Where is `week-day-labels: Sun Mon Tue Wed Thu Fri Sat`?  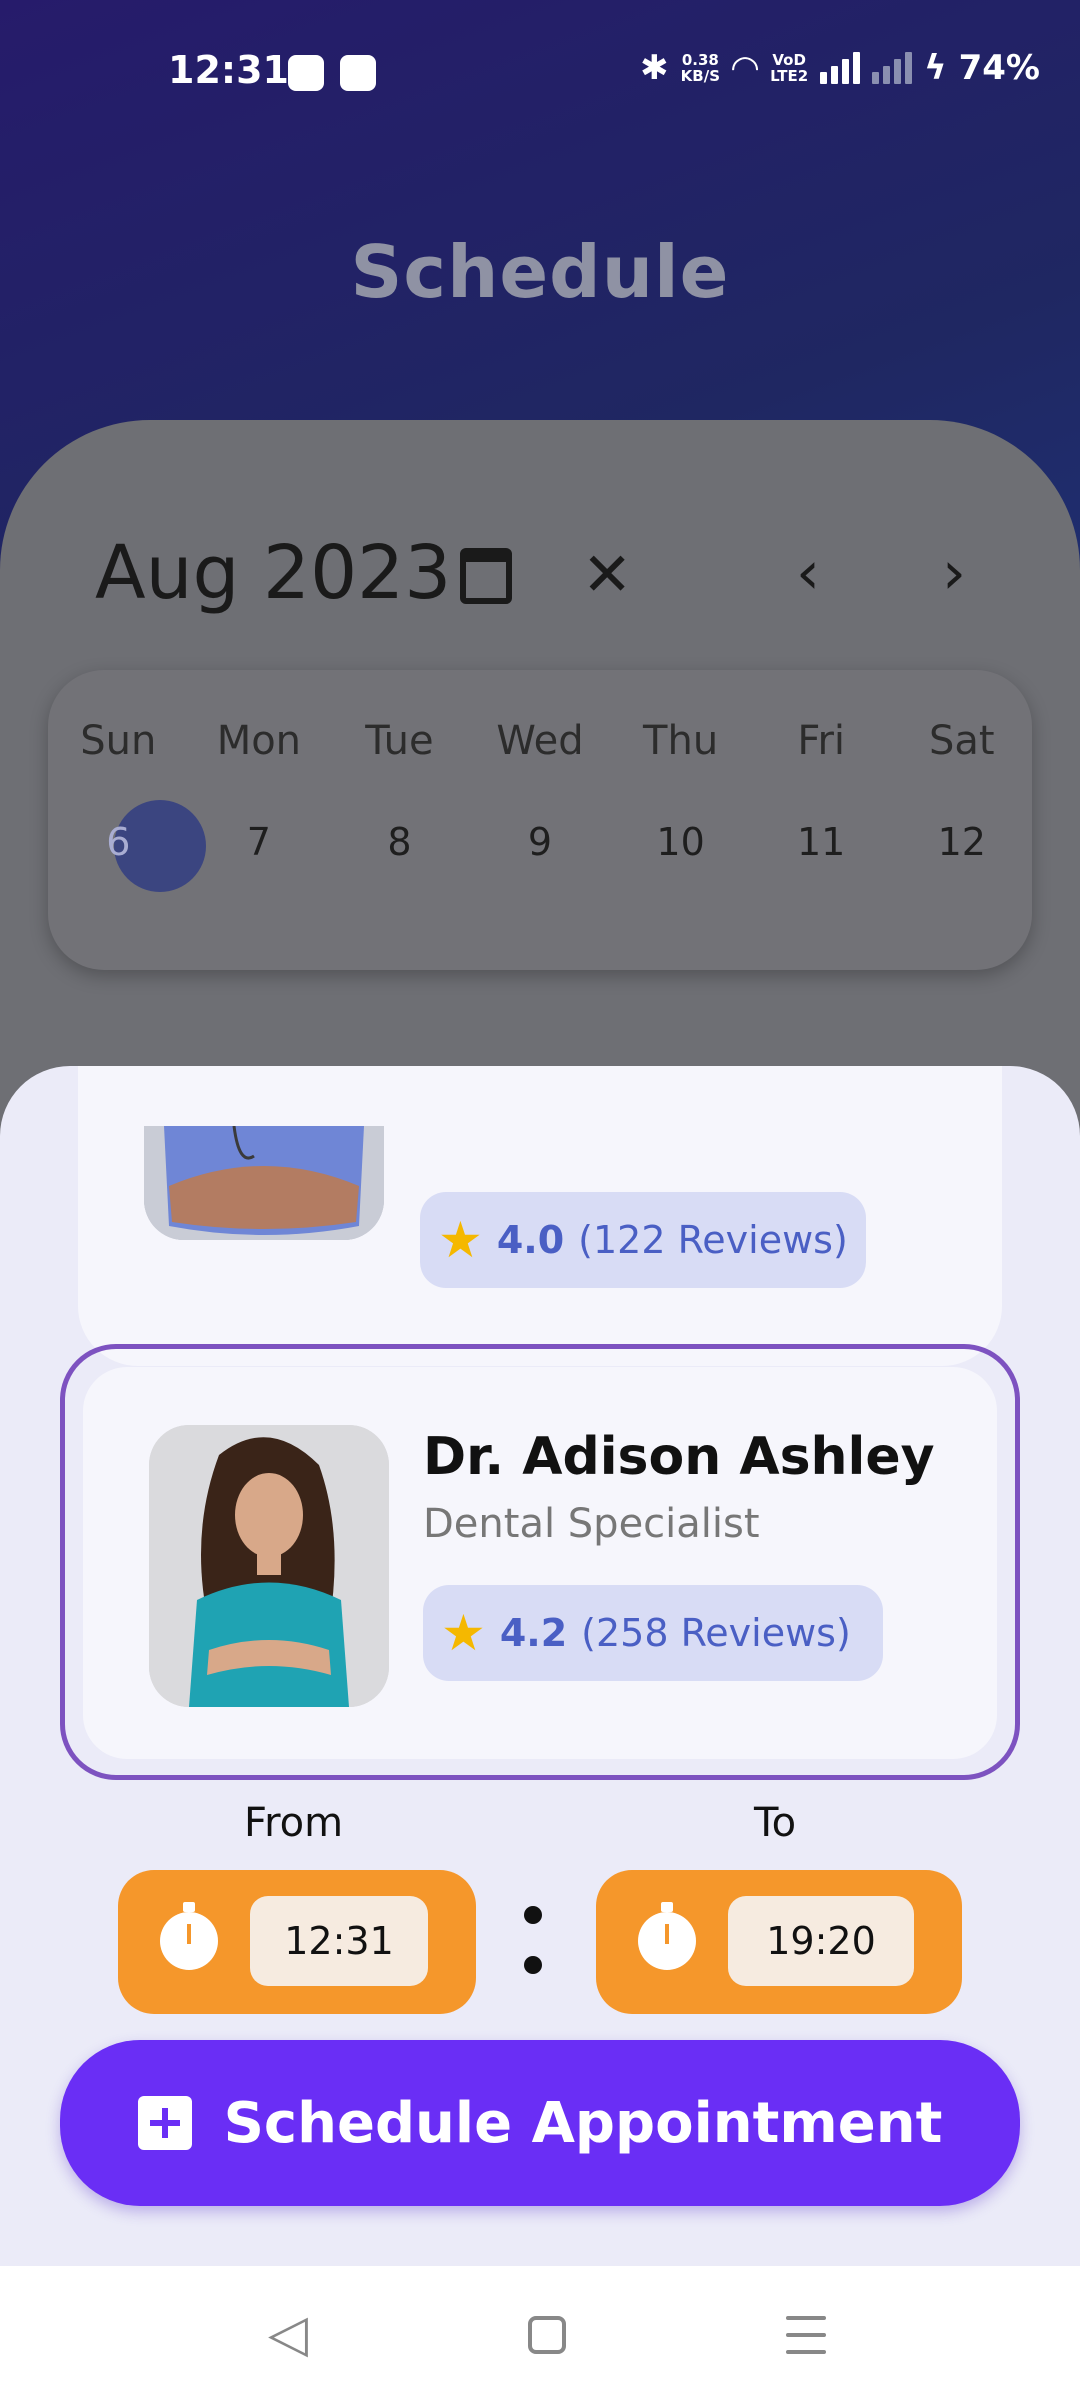 week-day-labels: Sun Mon Tue Wed Thu Fri Sat is located at coordinates (540, 741).